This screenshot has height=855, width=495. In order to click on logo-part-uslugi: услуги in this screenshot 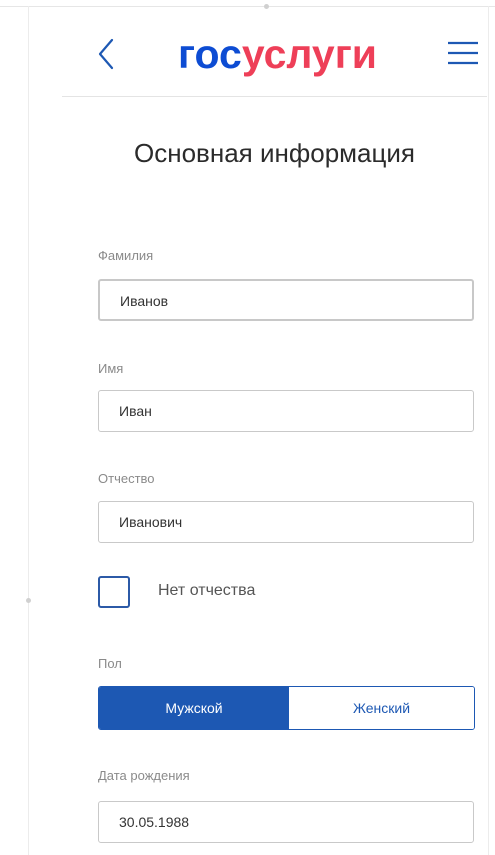, I will do `click(309, 54)`.